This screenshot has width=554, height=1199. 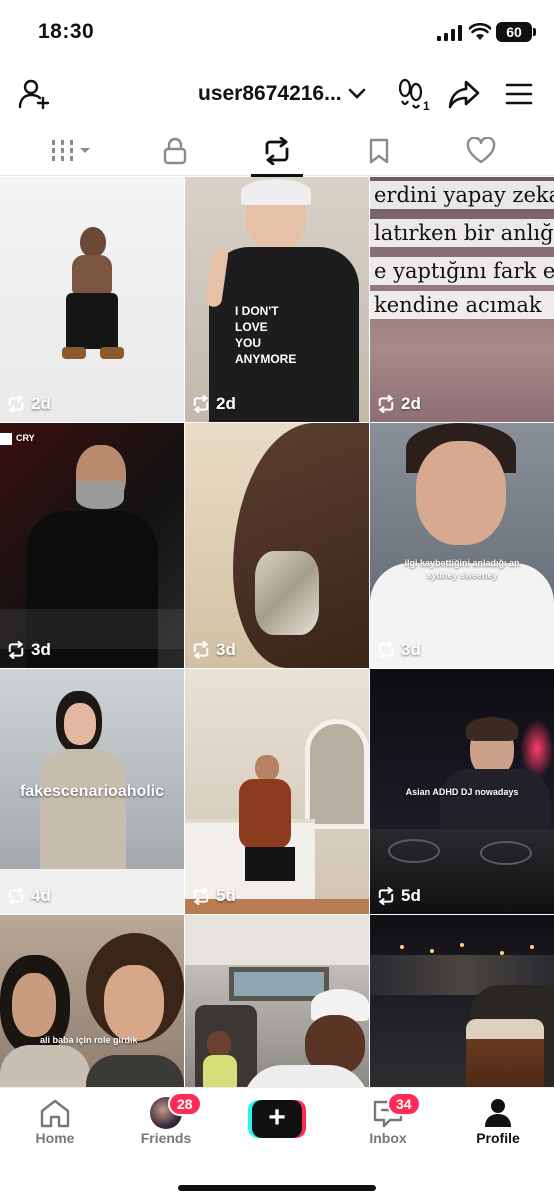 I want to click on video-thumbnail: Asian ADHD DJ nowadays 5d, so click(x=462, y=791).